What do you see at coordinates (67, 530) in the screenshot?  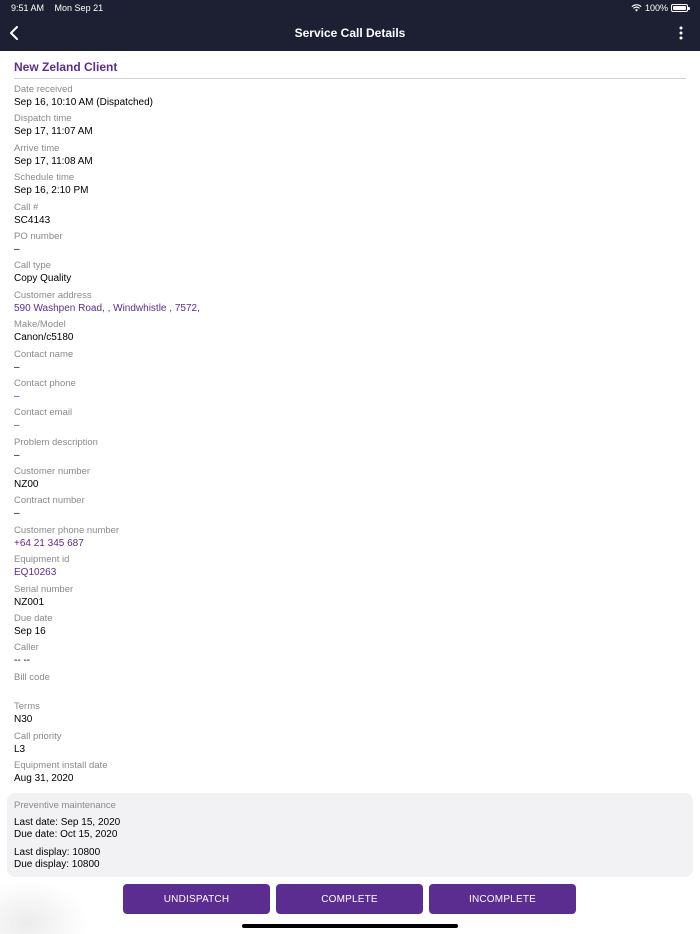 I see `field-label: Customer phone number` at bounding box center [67, 530].